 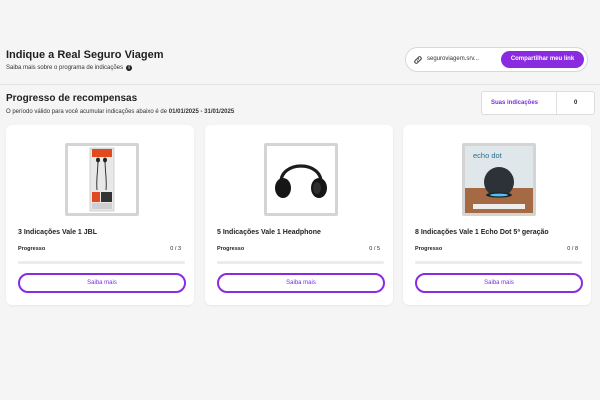 What do you see at coordinates (482, 232) in the screenshot?
I see `card-title: 8 Indicações Vale 1 Echo Dot 5ª geração` at bounding box center [482, 232].